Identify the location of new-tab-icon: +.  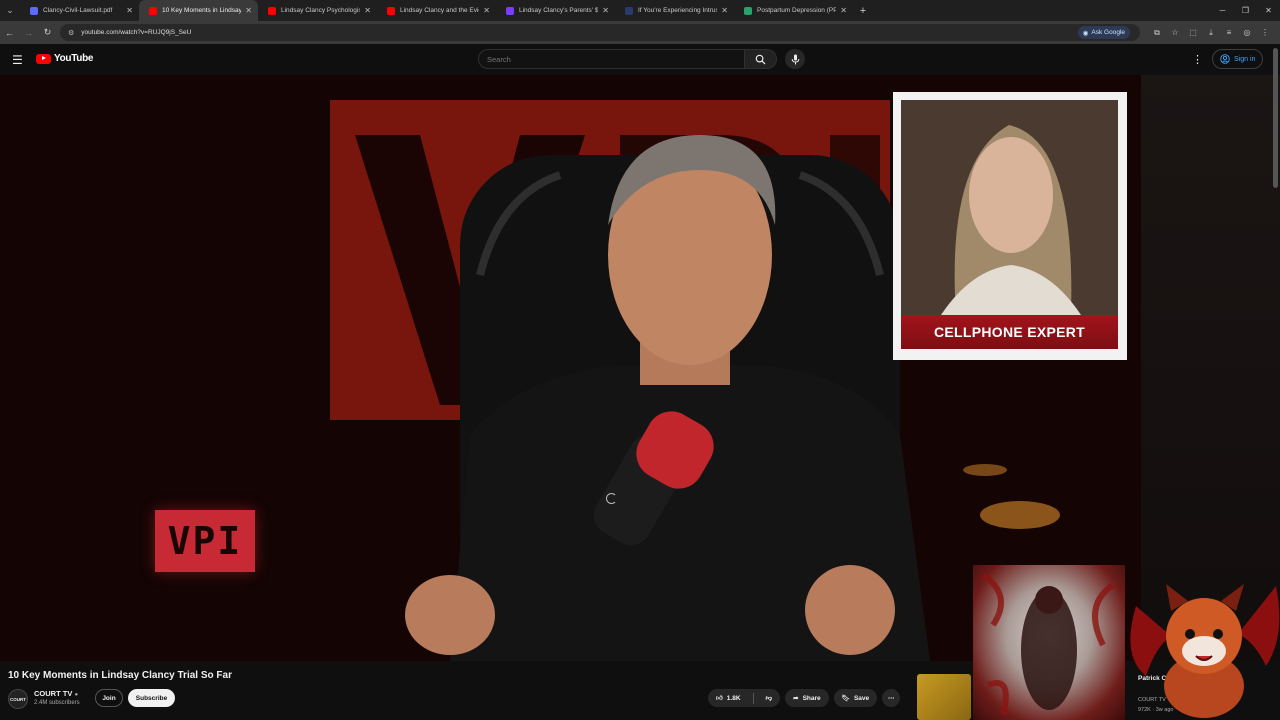
(863, 11).